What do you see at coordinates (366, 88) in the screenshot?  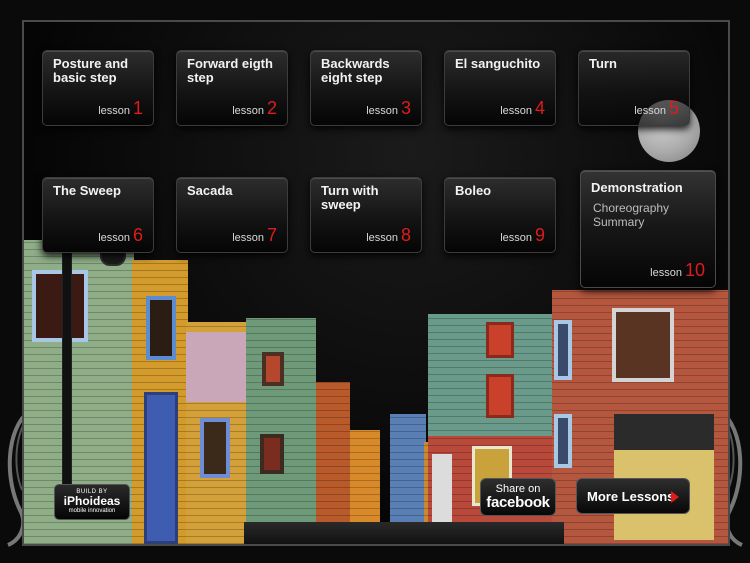 I see `lesson-tile-3: Backwards eight step lesson 3` at bounding box center [366, 88].